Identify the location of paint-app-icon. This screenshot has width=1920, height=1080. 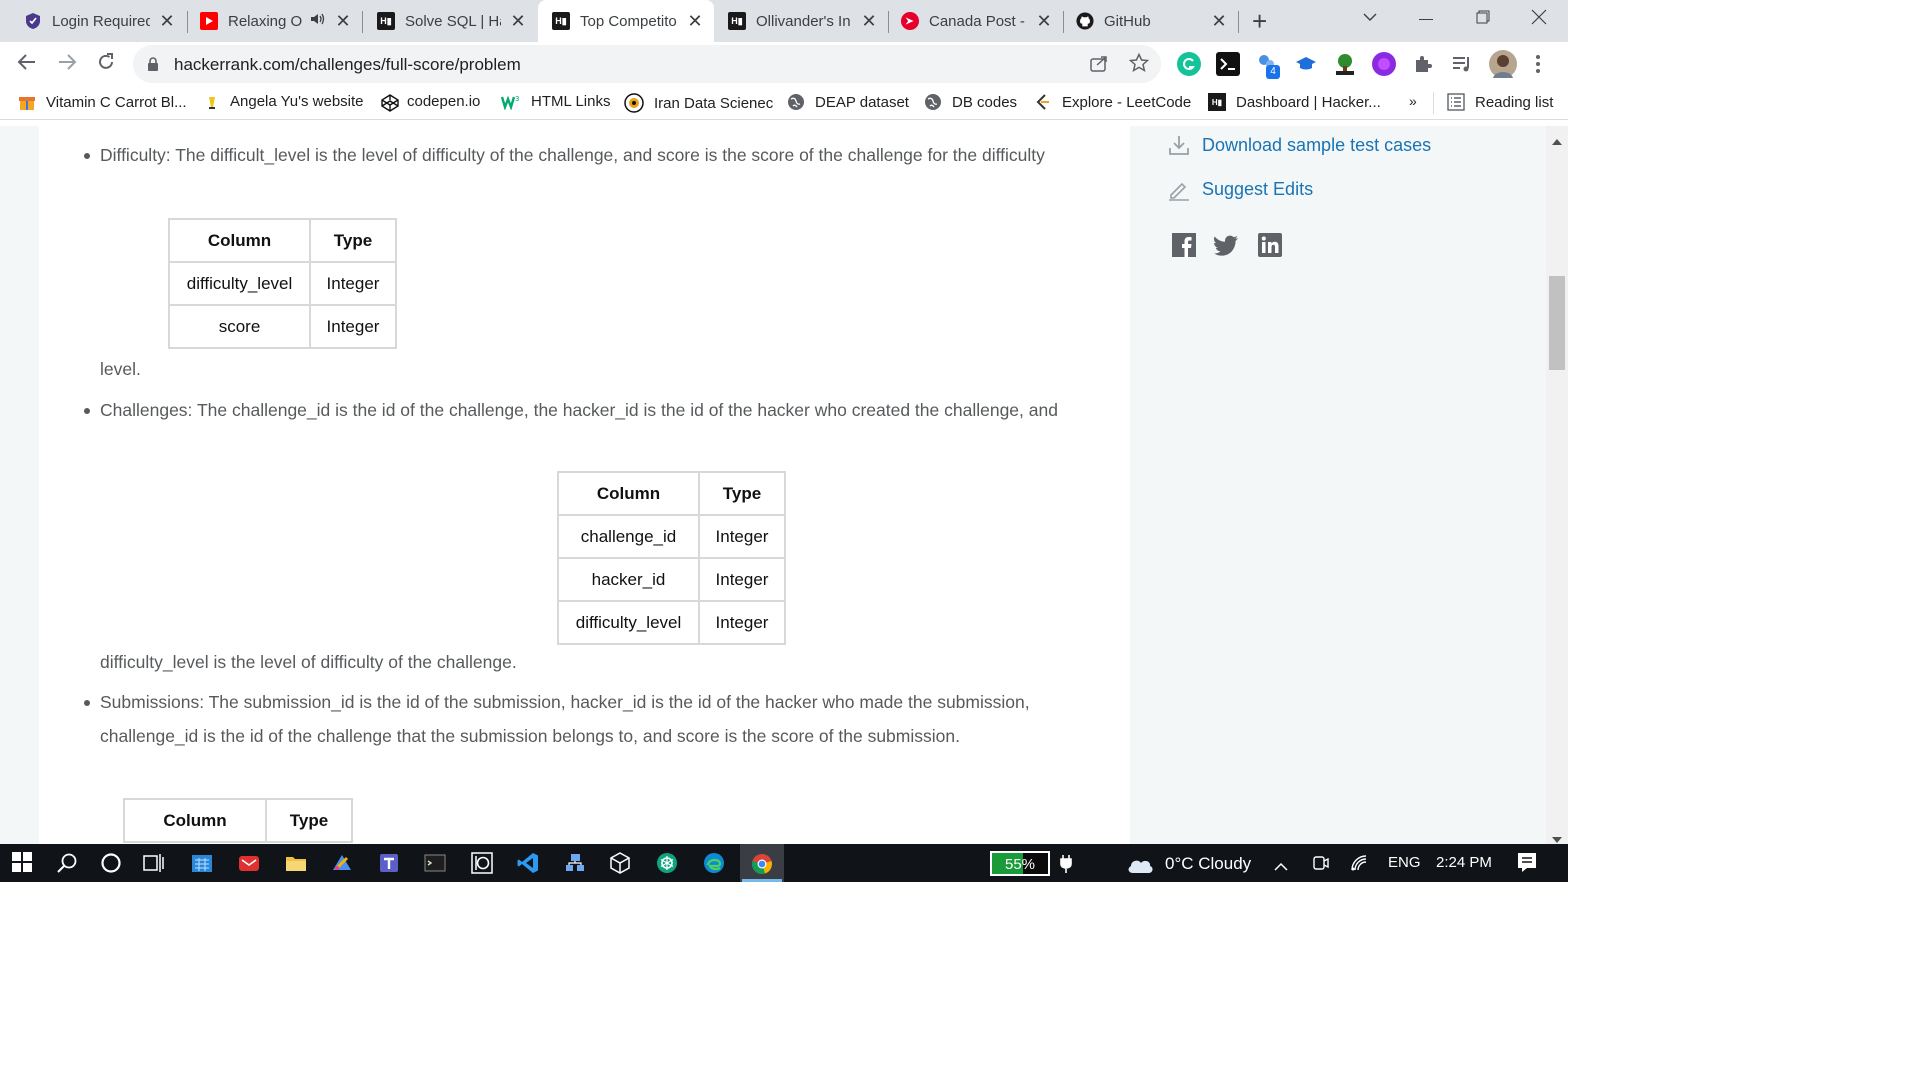
(342, 863).